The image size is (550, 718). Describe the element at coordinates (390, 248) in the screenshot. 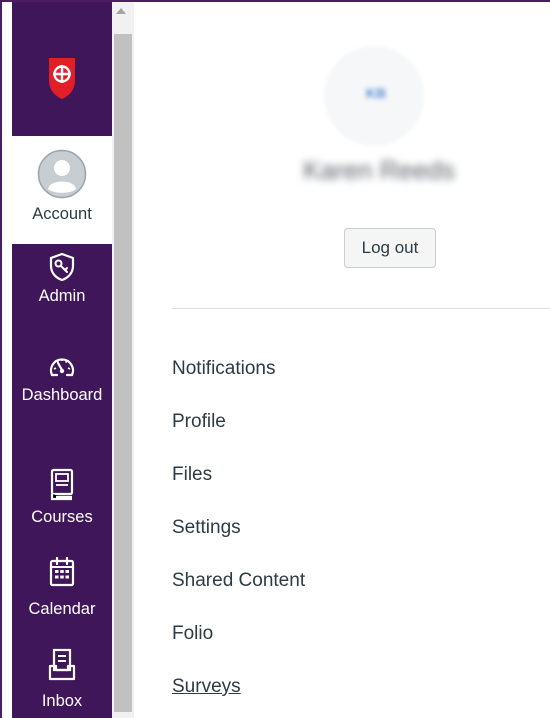

I see `logout-button: Log out` at that location.